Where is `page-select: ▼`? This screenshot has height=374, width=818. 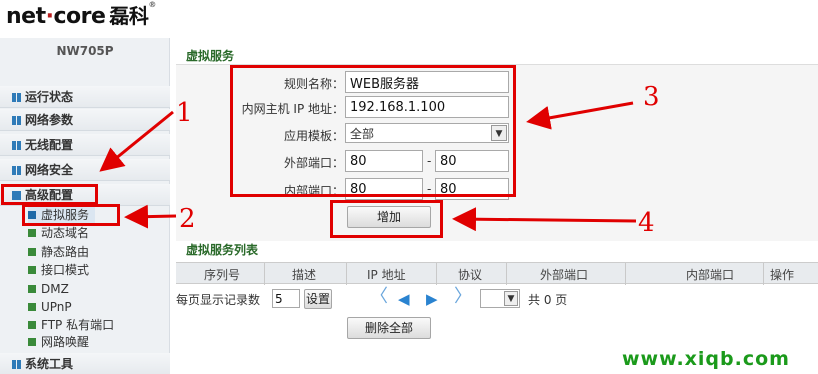 page-select: ▼ is located at coordinates (500, 298).